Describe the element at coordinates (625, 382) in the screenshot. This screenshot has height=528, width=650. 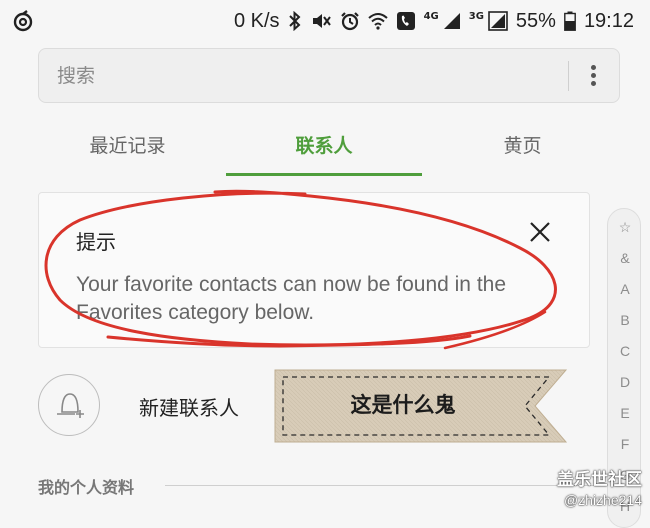
I see `index-d: D` at that location.